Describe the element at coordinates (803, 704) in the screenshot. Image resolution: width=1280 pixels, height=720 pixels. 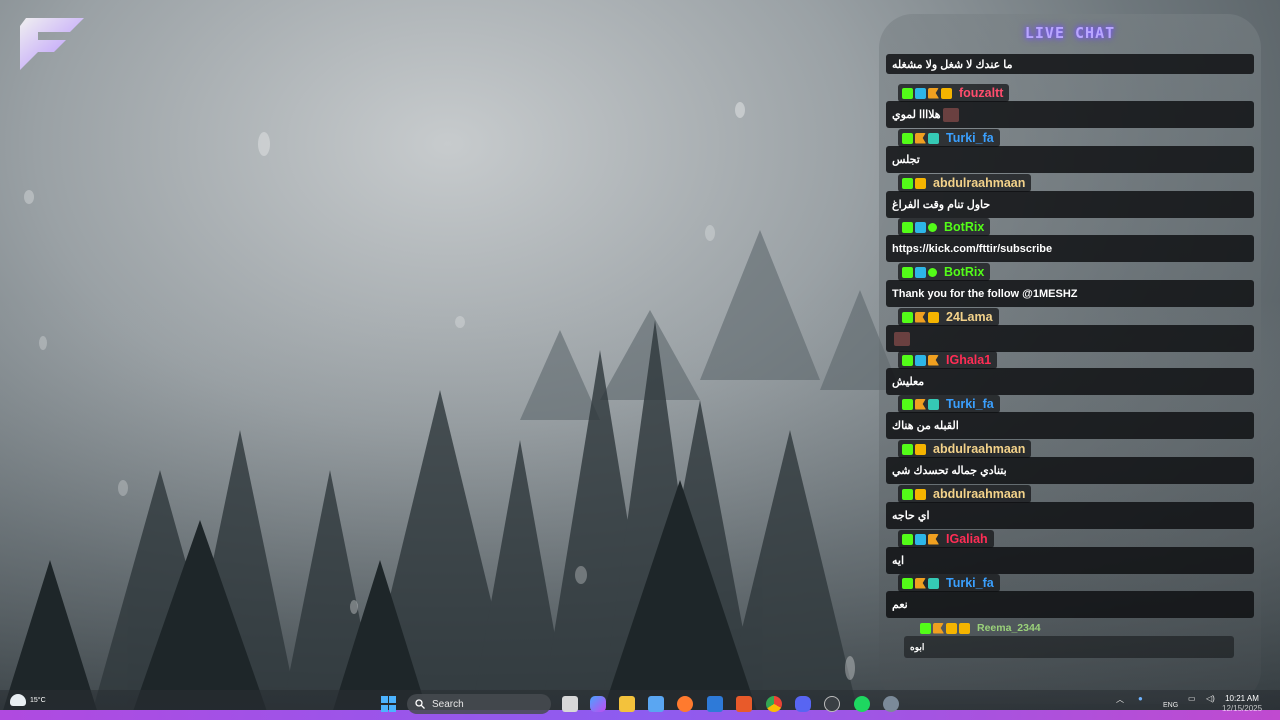
I see `discord-icon` at that location.